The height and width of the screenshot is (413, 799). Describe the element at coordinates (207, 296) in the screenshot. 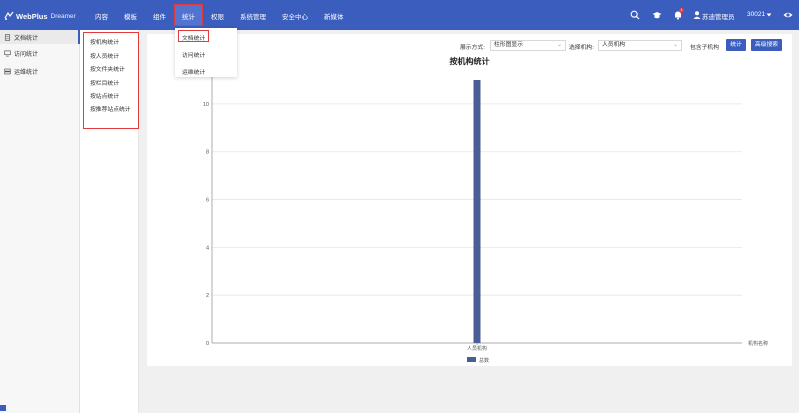

I see `y-tick-label: 2` at that location.